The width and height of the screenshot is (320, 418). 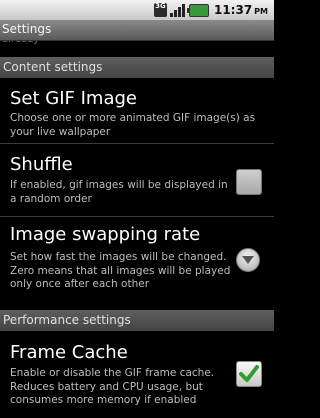 What do you see at coordinates (137, 10) in the screenshot?
I see `status-bar: 3G 11:37 PM` at bounding box center [137, 10].